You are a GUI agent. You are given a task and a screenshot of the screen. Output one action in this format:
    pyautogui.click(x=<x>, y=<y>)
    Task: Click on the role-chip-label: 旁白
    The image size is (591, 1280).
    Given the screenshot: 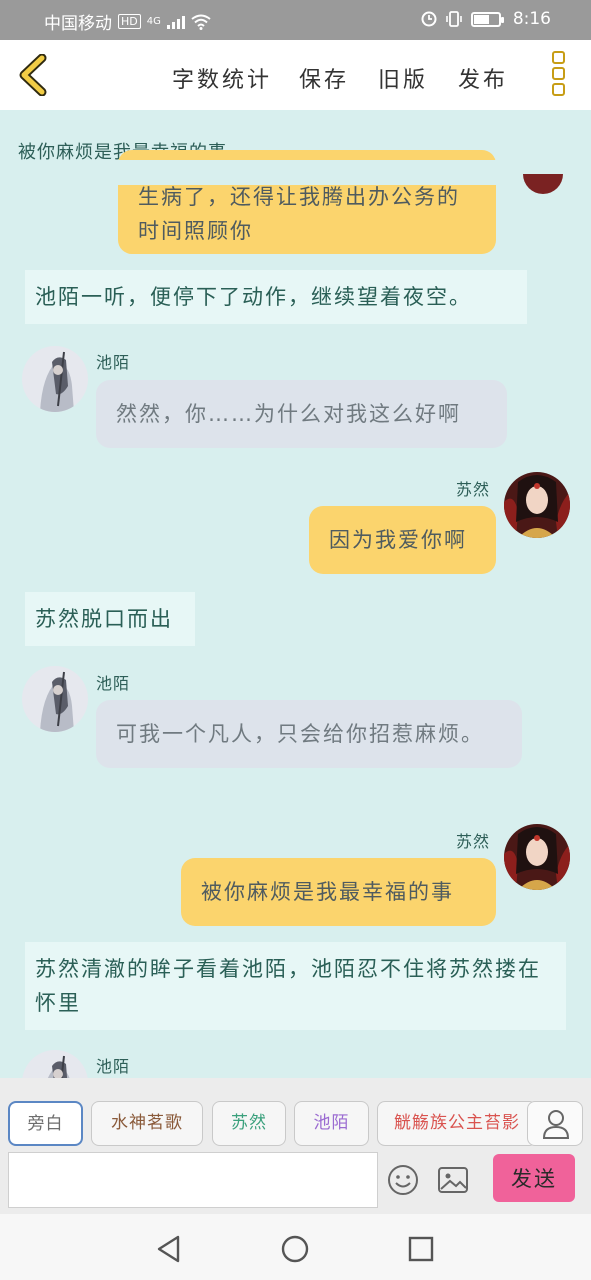 What is the action you would take?
    pyautogui.click(x=45, y=1124)
    